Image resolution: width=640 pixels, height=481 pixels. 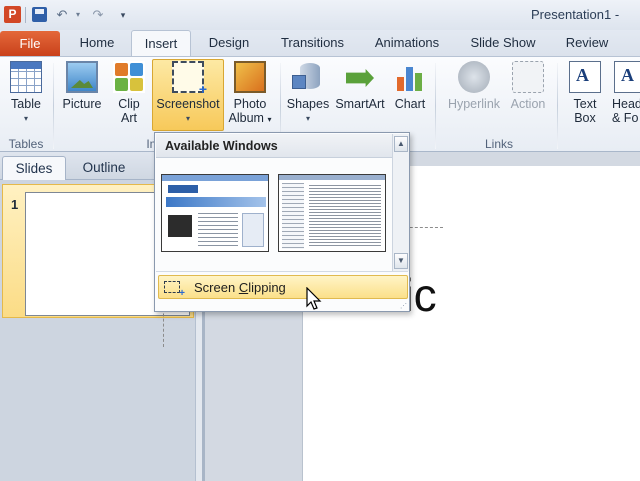 I want to click on clip-art-icon, so click(x=129, y=77).